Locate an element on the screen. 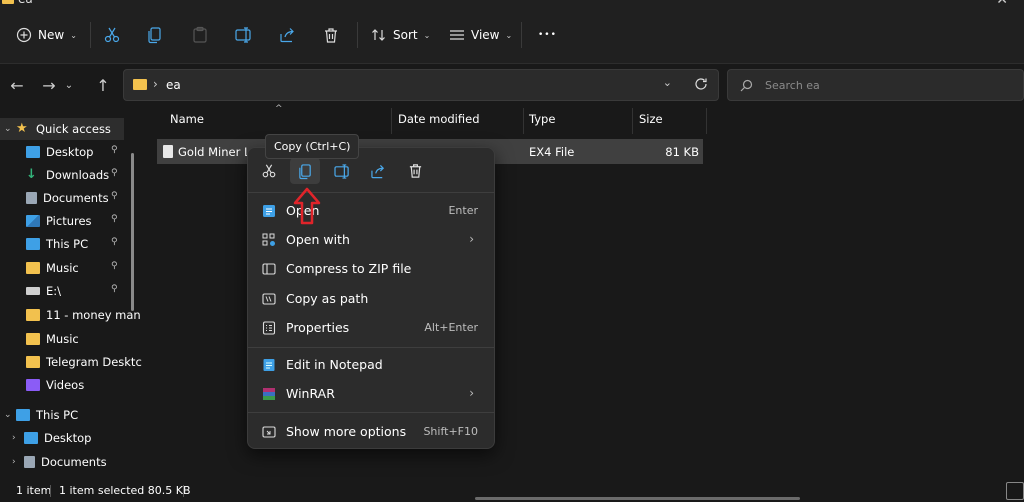  sidebar-item-label: Desktop is located at coordinates (70, 152).